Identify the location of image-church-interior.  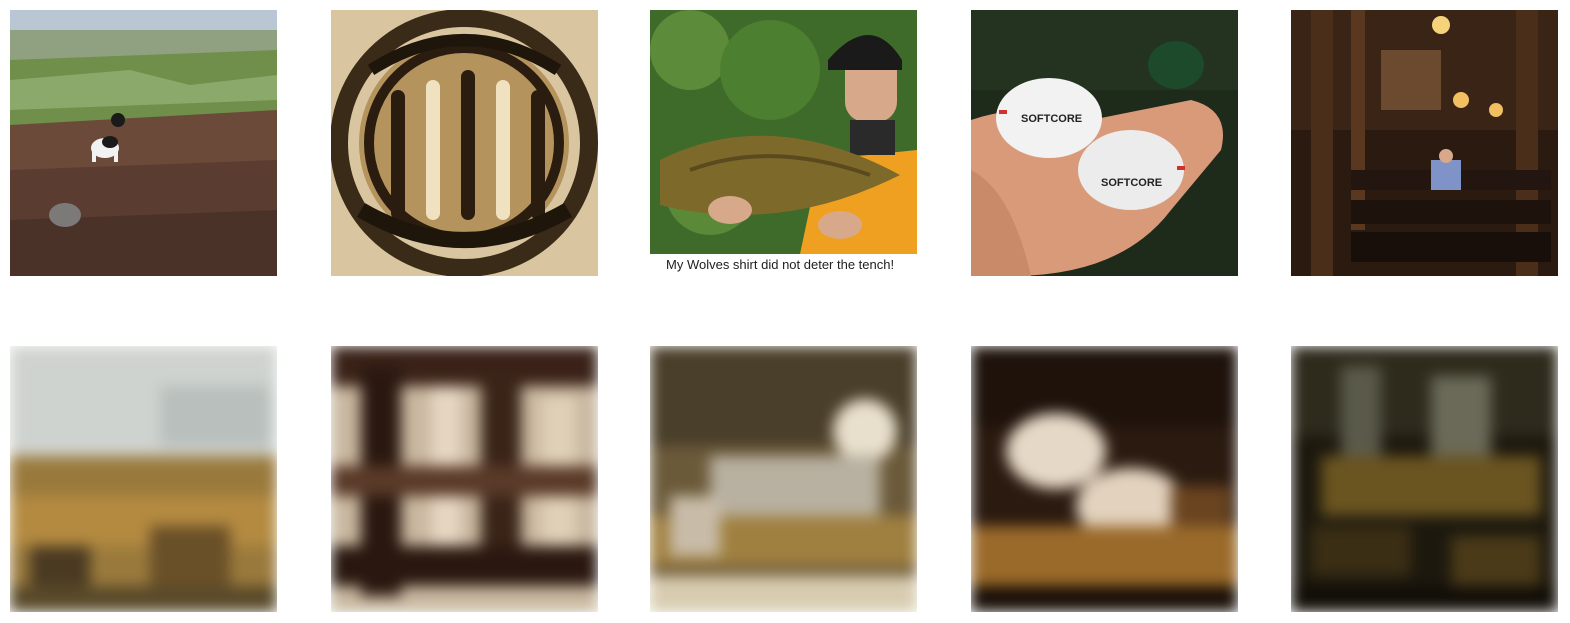
(1424, 143).